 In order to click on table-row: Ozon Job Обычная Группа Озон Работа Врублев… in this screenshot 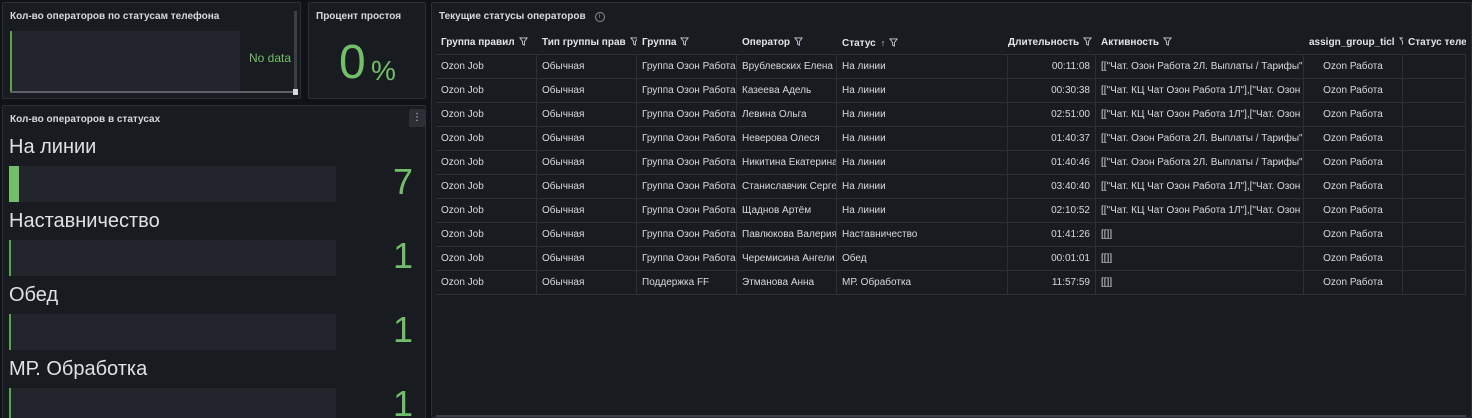, I will do `click(951, 67)`.